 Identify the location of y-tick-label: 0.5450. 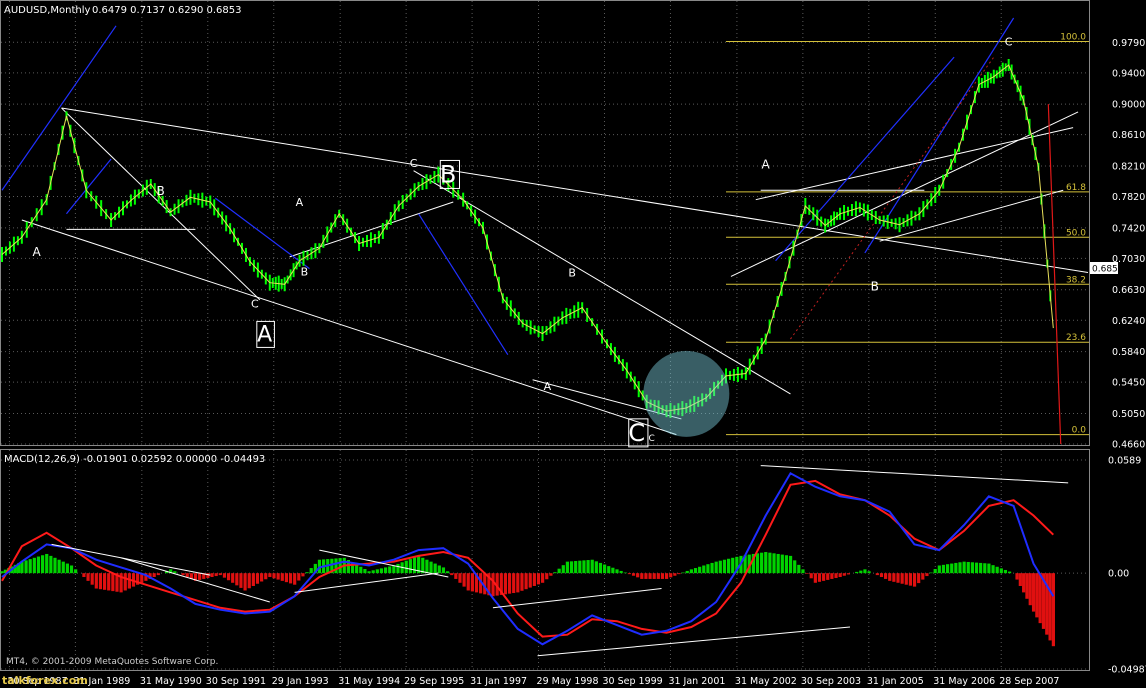
(1128, 383).